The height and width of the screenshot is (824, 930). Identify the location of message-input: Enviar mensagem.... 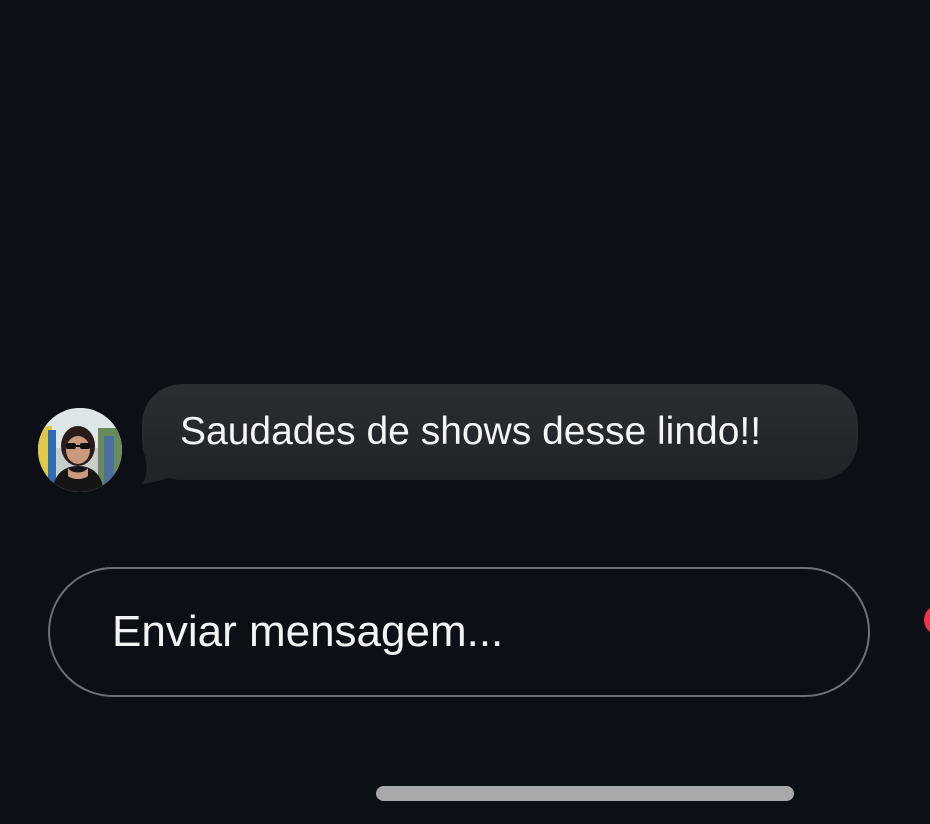
(459, 632).